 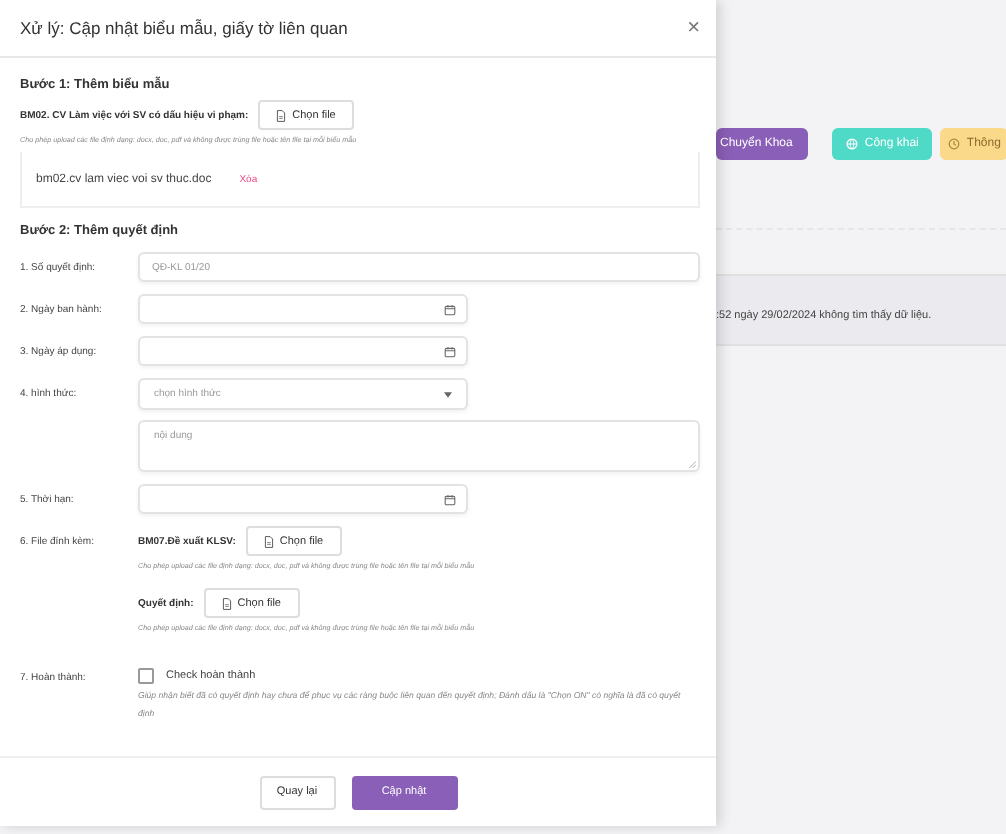 What do you see at coordinates (146, 676) in the screenshot?
I see `checkbox` at bounding box center [146, 676].